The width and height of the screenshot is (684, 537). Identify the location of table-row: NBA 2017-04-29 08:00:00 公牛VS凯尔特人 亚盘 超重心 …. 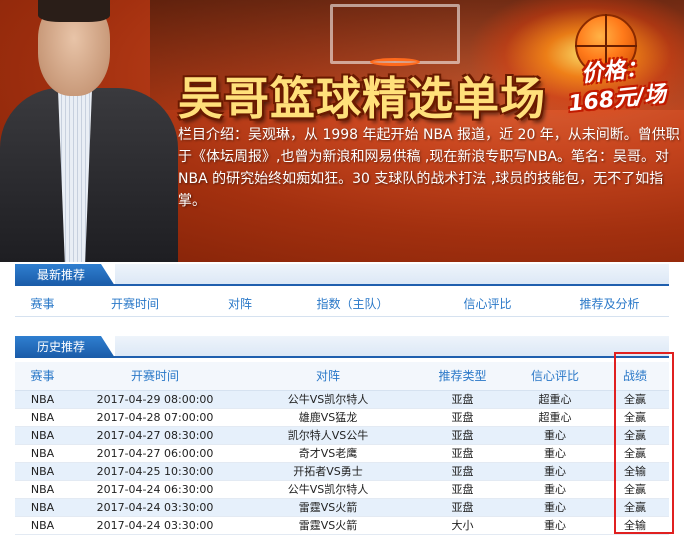
(342, 399).